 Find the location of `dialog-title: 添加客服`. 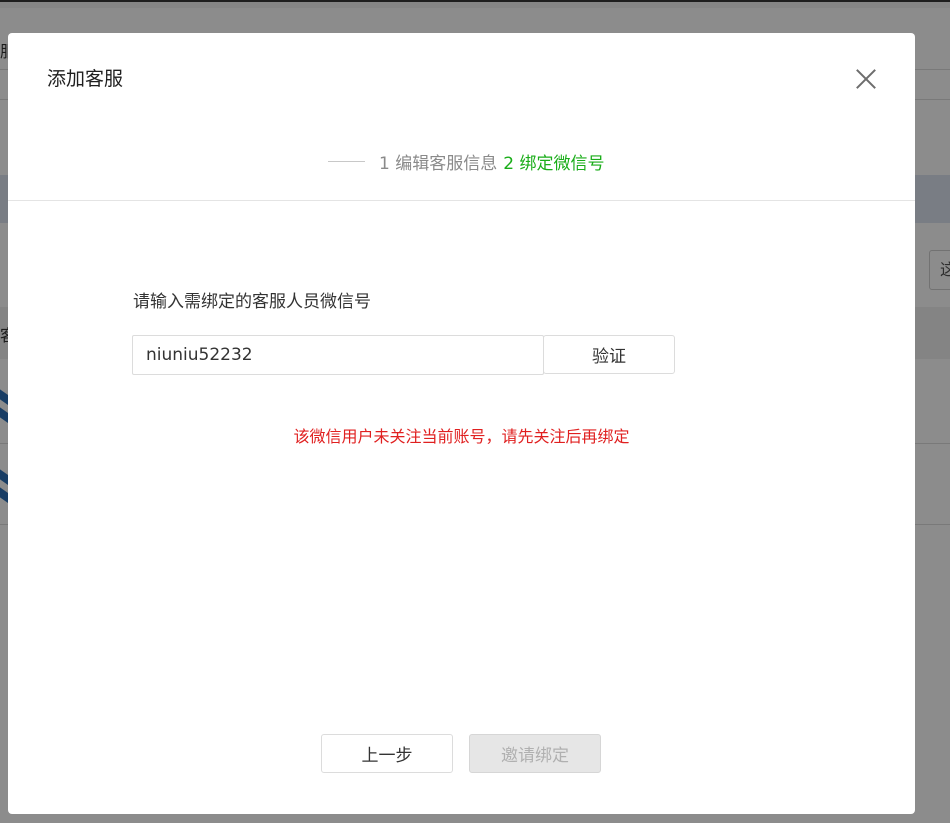

dialog-title: 添加客服 is located at coordinates (85, 79).